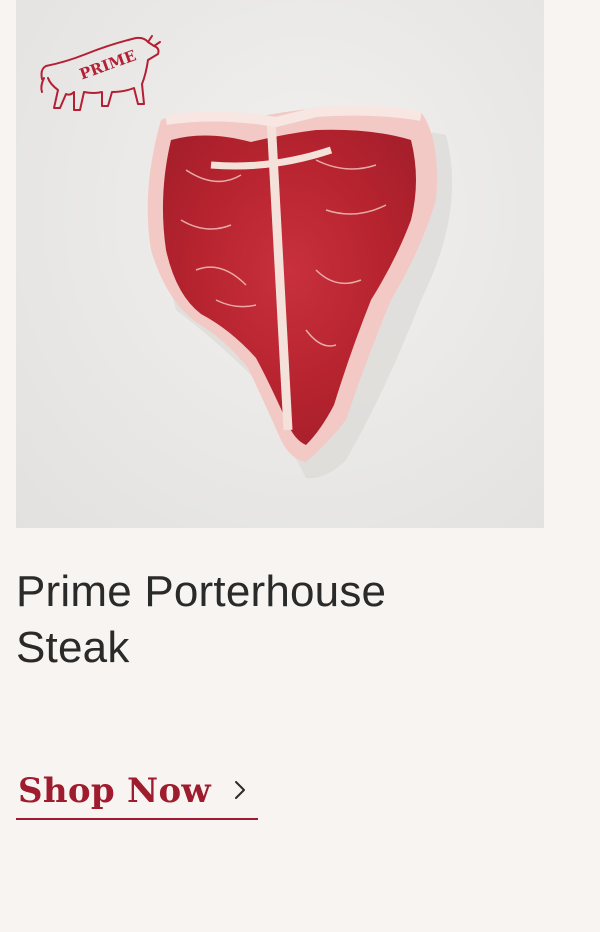  I want to click on prime-cow-badge-icon: PRIME, so click(100, 73).